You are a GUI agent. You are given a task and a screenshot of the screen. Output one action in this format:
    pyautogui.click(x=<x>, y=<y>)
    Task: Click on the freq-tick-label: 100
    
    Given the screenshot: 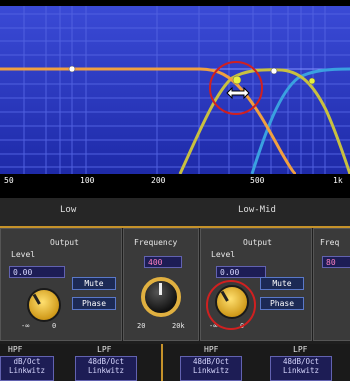 What is the action you would take?
    pyautogui.click(x=87, y=180)
    